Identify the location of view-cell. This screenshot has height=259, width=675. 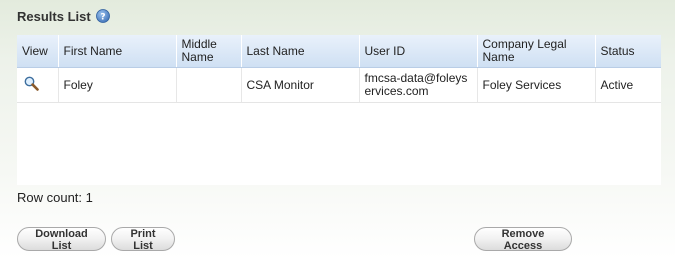
(38, 85).